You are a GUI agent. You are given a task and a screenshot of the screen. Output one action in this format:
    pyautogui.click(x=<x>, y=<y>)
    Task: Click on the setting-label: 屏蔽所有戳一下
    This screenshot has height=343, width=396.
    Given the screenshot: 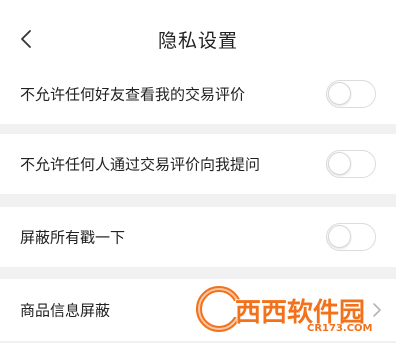 What is the action you would take?
    pyautogui.click(x=73, y=237)
    